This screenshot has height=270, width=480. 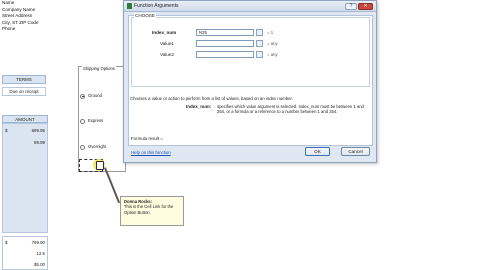 I want to click on dialog-title: Function Arguments, so click(x=156, y=6).